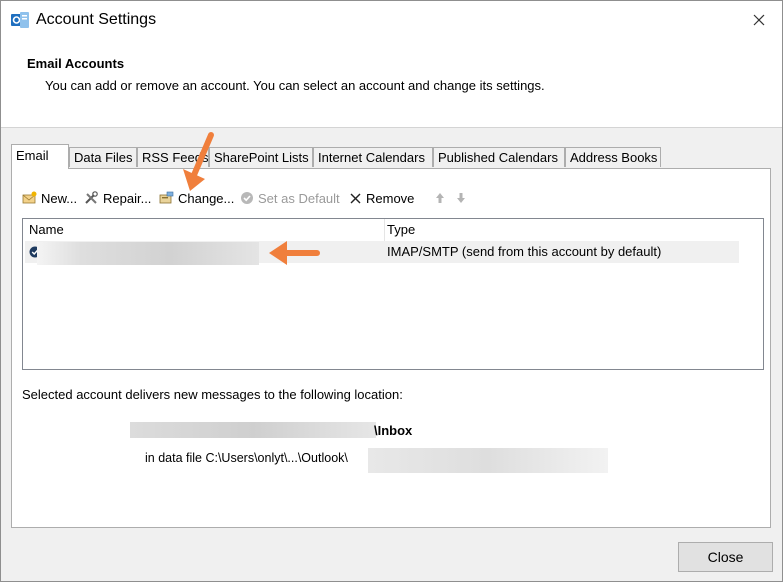  I want to click on remove-account-label: Remove, so click(390, 198).